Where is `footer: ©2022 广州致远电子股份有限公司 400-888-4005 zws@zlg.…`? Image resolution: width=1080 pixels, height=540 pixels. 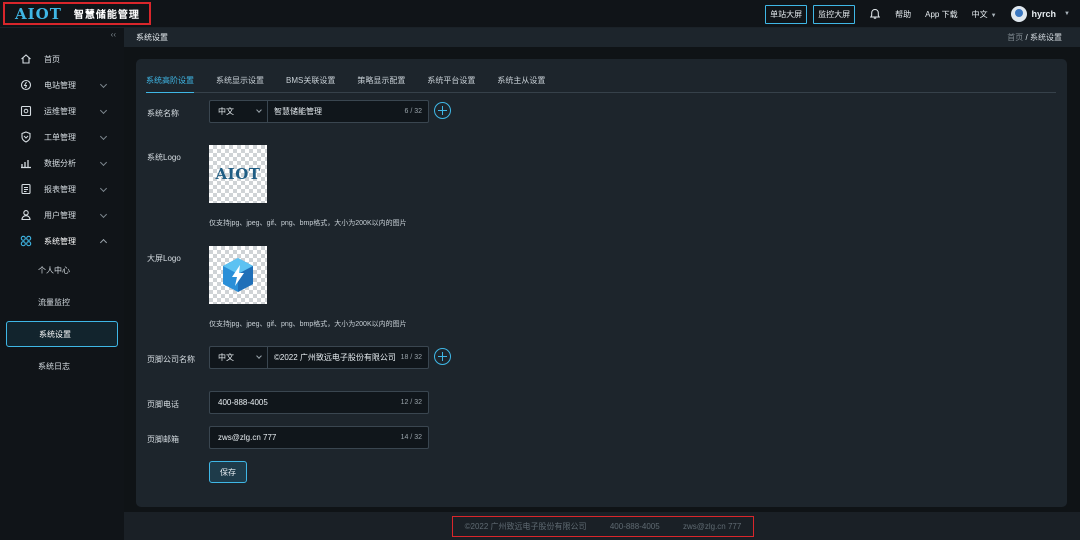 footer: ©2022 广州致远电子股份有限公司 400-888-4005 zws@zlg.… is located at coordinates (602, 526).